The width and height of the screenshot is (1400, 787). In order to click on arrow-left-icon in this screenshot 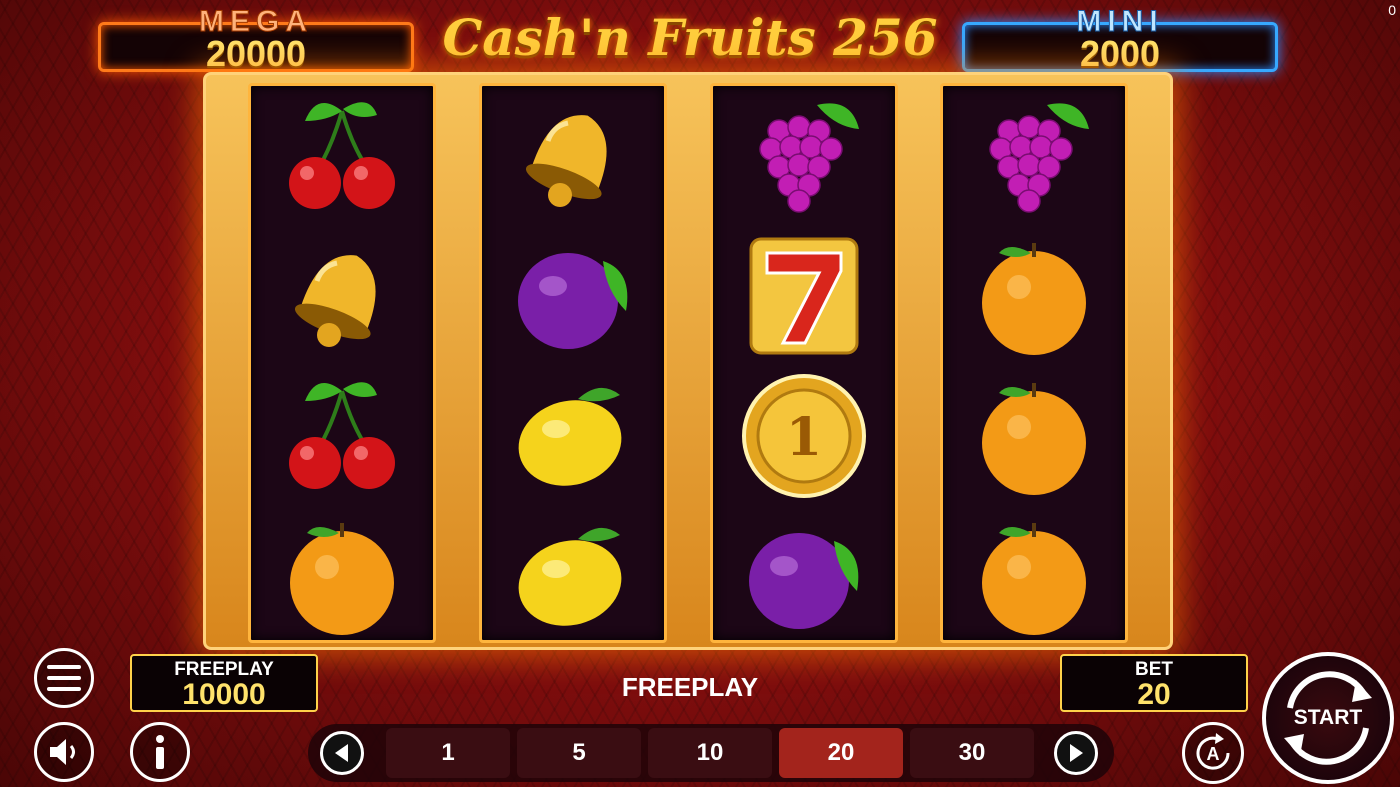, I will do `click(341, 753)`.